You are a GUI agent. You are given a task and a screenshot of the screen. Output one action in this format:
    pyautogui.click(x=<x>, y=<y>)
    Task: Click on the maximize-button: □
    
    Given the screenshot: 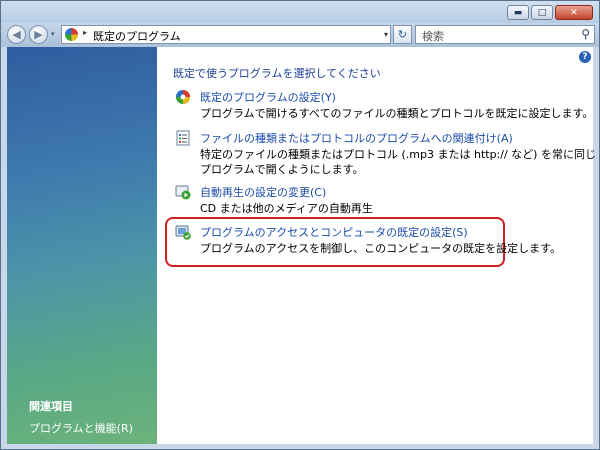 What is the action you would take?
    pyautogui.click(x=542, y=12)
    